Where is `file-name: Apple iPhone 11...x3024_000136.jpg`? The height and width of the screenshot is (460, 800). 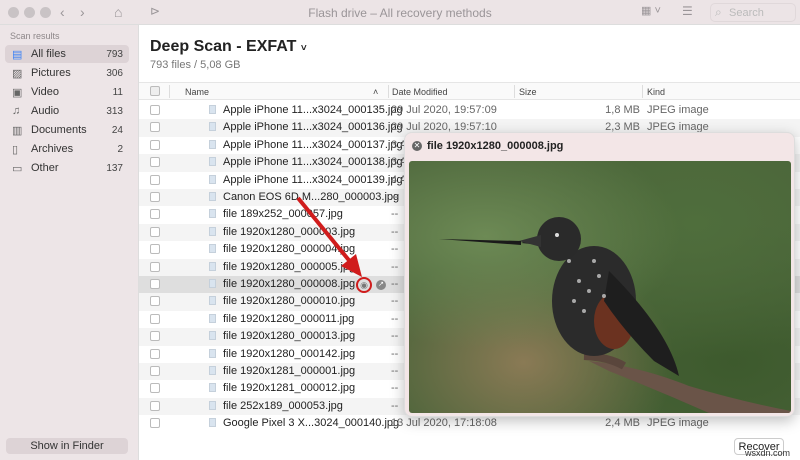
file-name: Apple iPhone 11...x3024_000136.jpg is located at coordinates (313, 127).